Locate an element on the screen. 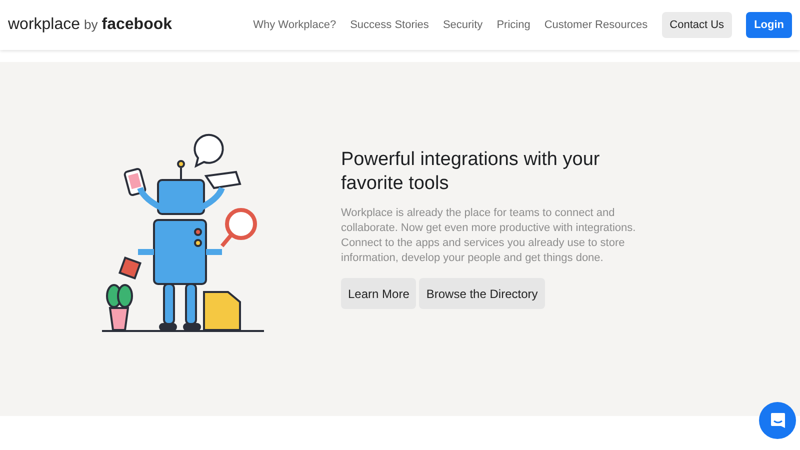 The width and height of the screenshot is (800, 450). logo-brand: workplace is located at coordinates (44, 25).